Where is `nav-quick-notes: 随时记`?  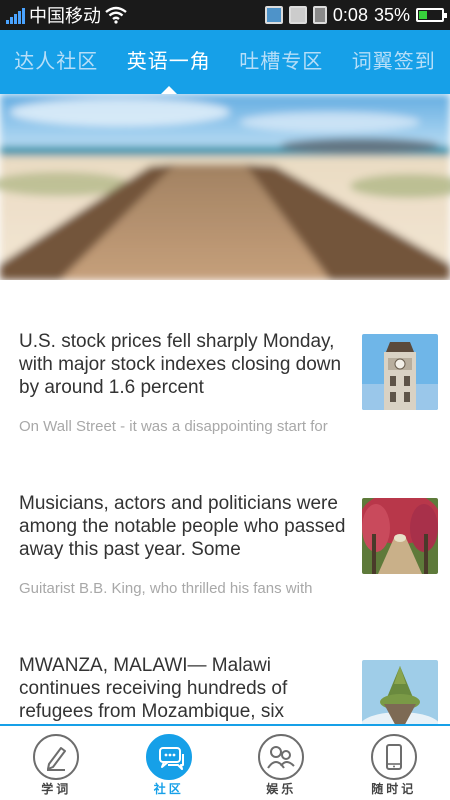
nav-quick-notes: 随时记 is located at coordinates (394, 763).